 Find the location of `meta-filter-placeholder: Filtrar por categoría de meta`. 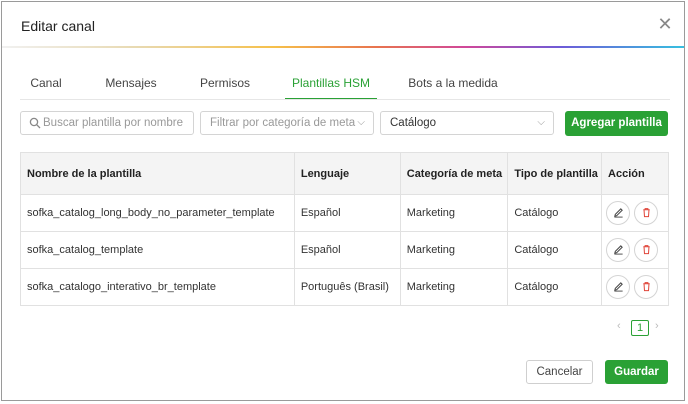

meta-filter-placeholder: Filtrar por categoría de meta is located at coordinates (283, 123).